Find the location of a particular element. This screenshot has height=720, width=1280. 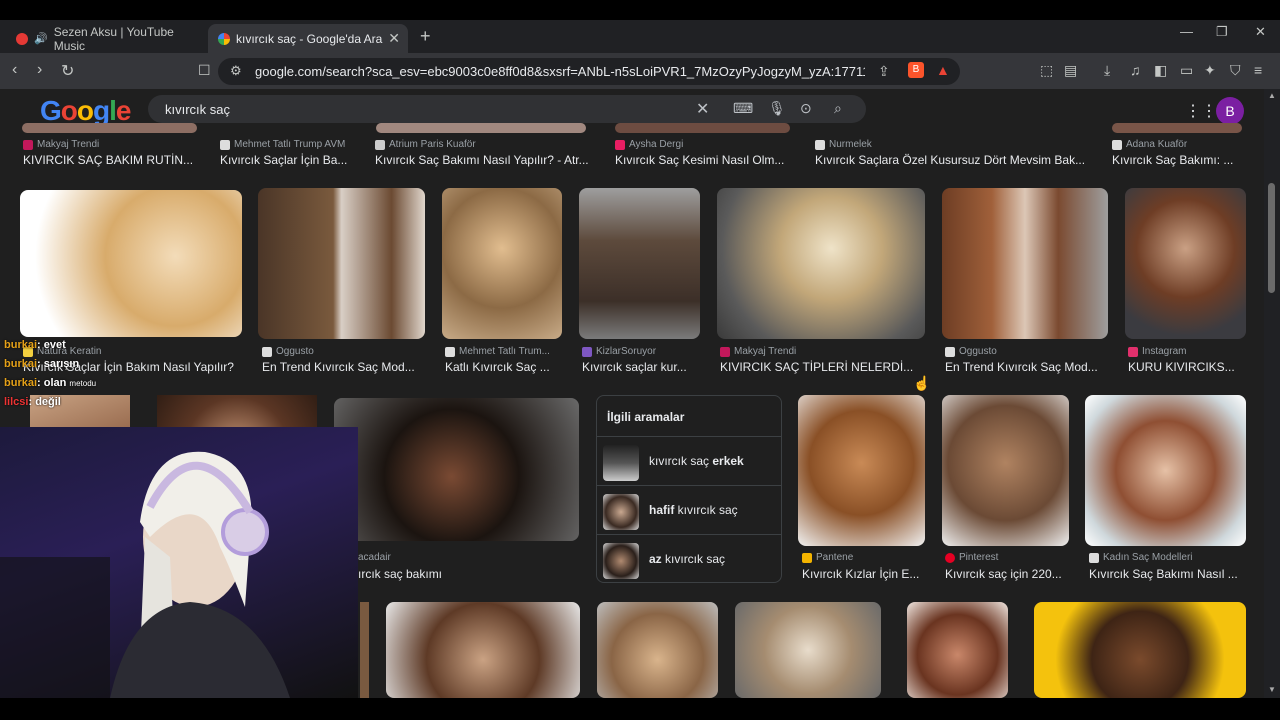

forward-icon: › is located at coordinates (39, 70).